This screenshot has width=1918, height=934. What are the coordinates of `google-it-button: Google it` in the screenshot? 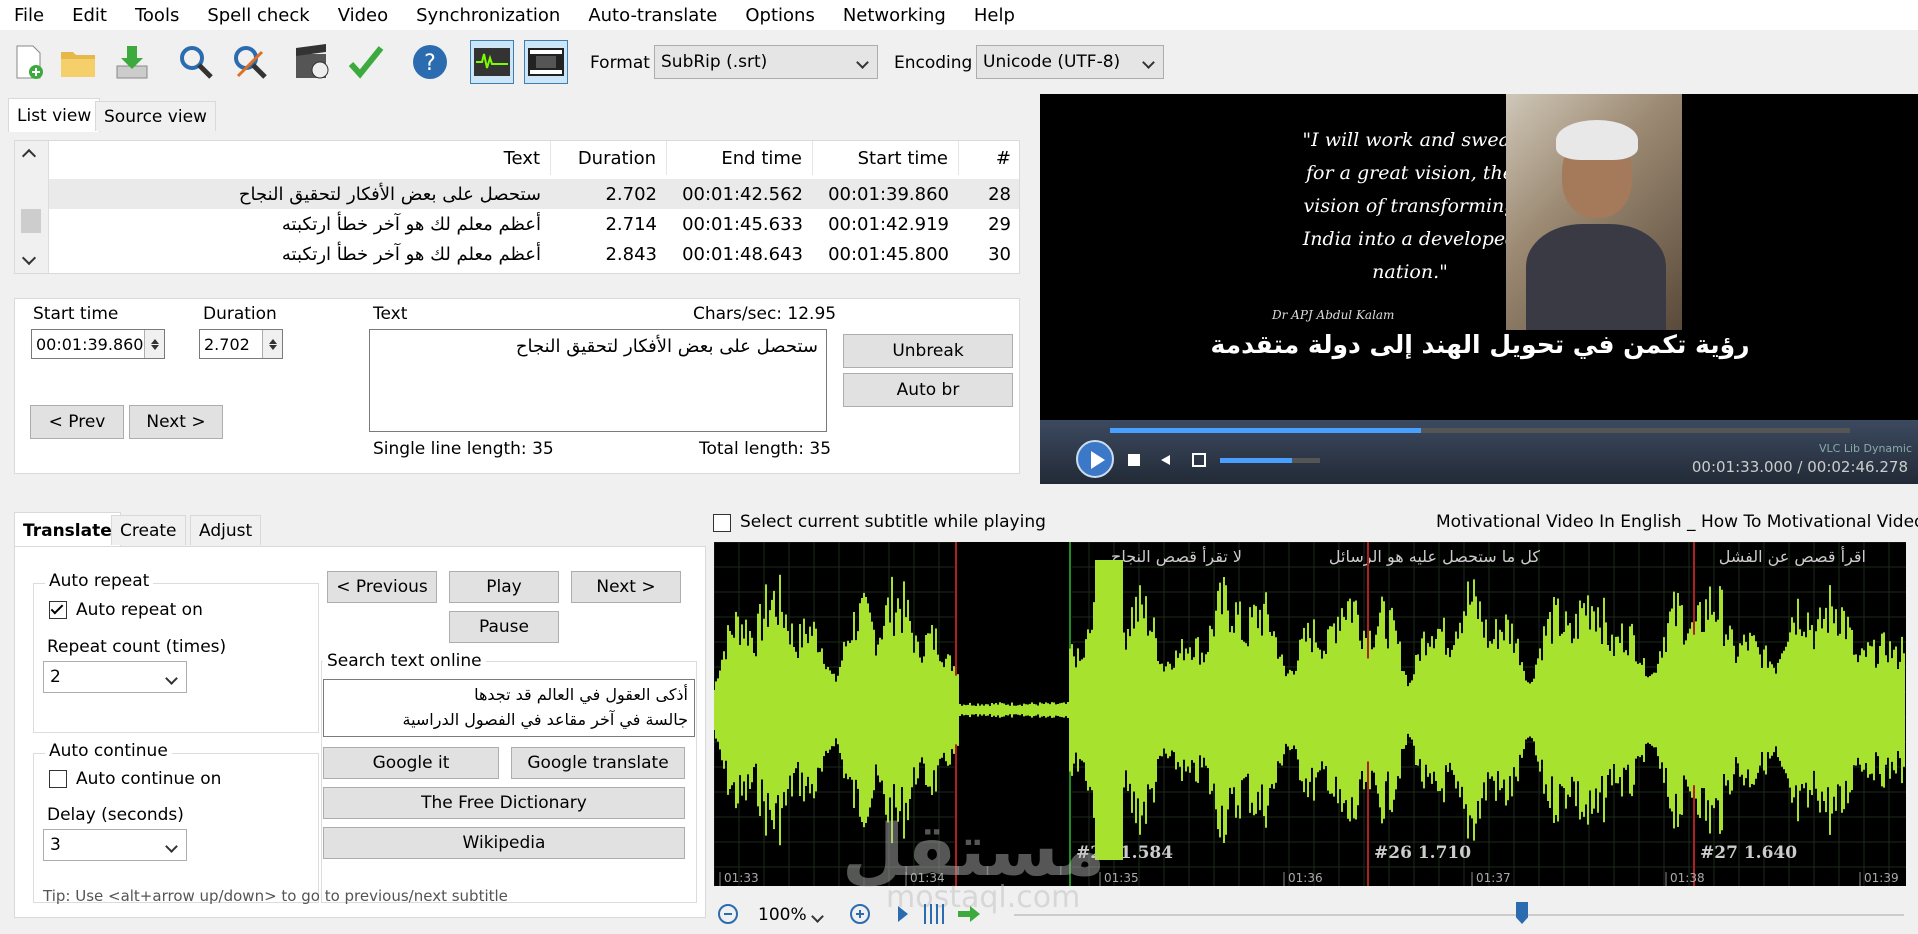 It's located at (411, 763).